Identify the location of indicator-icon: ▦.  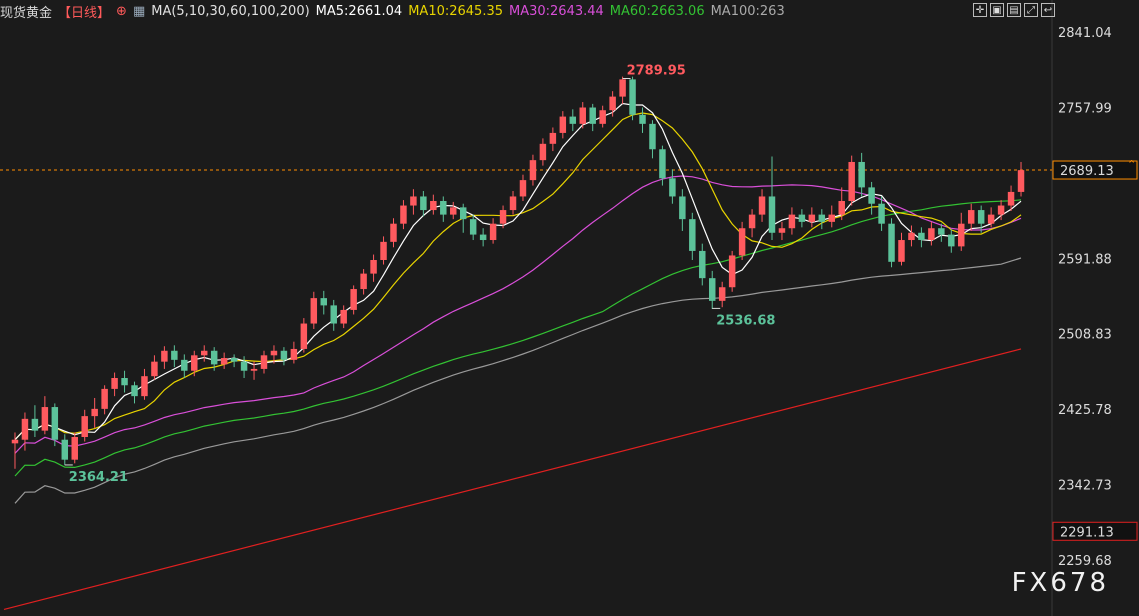
(139, 11).